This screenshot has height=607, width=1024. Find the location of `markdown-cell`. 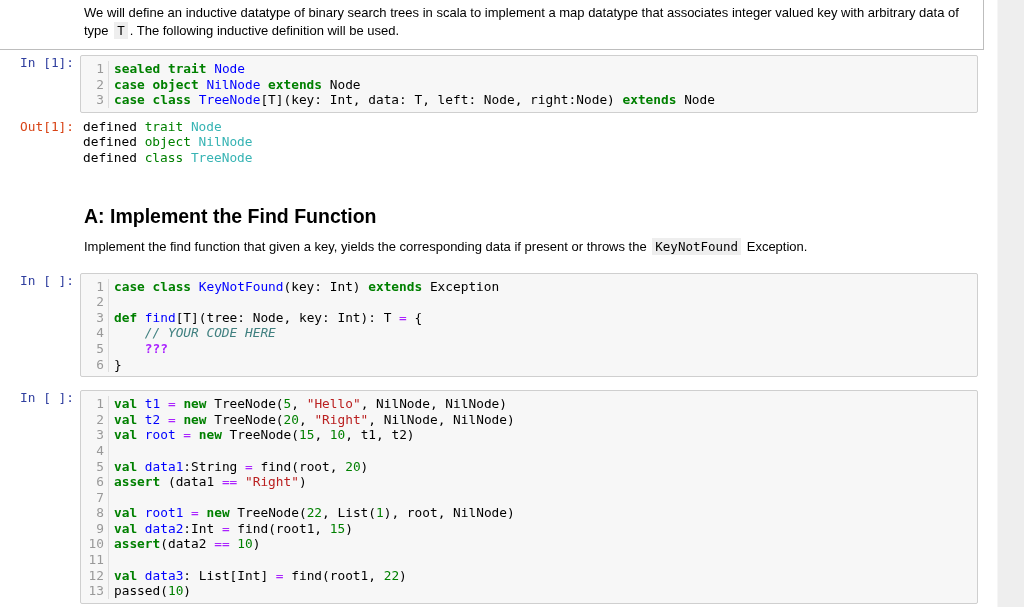

markdown-cell is located at coordinates (492, 25).